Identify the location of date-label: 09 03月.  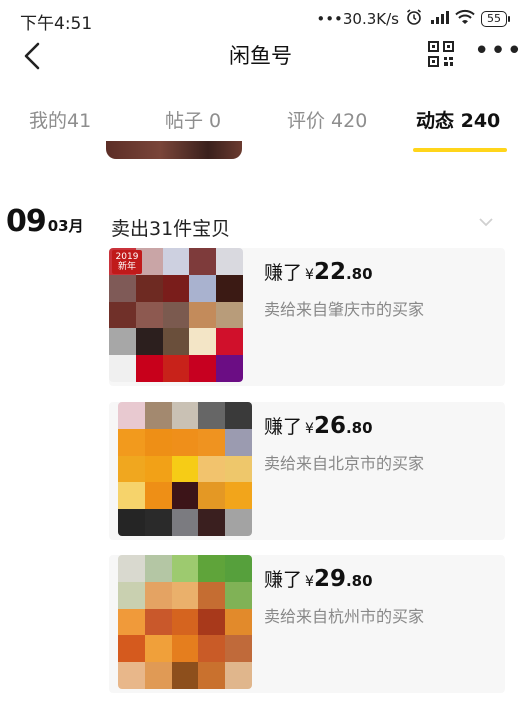
(45, 221).